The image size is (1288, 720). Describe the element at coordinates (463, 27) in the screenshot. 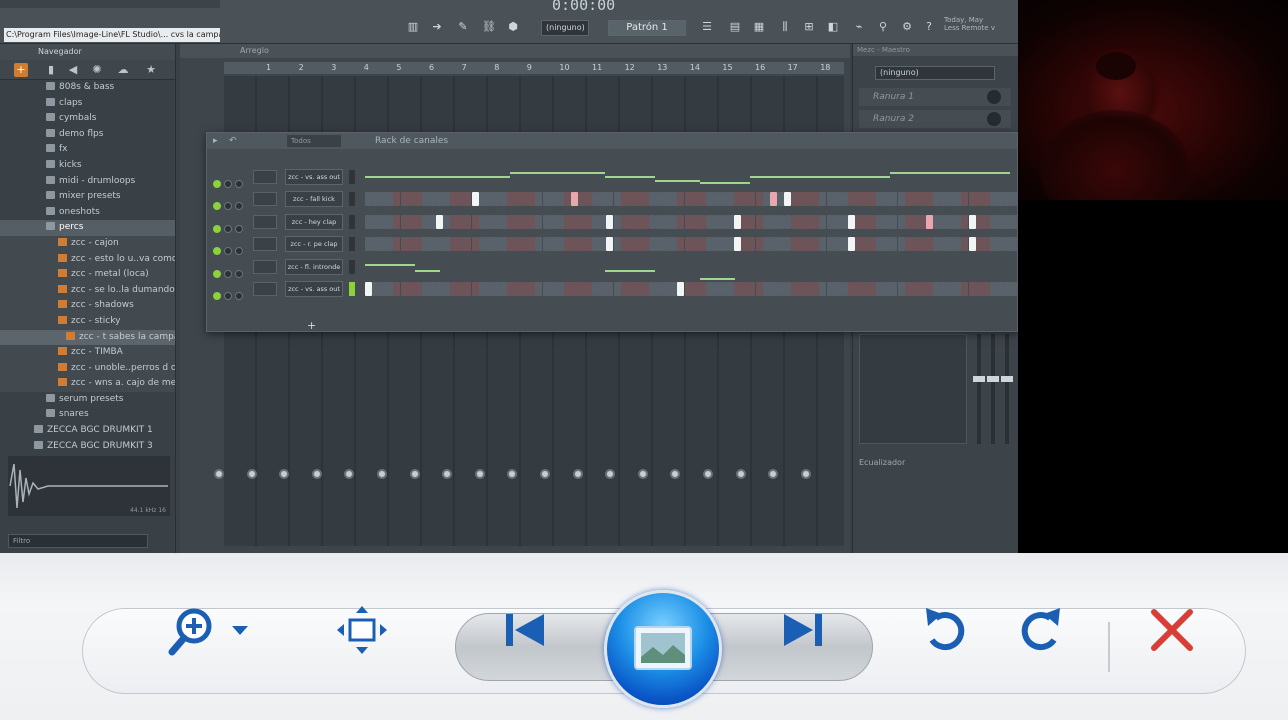

I see `pencil-icon: ✎` at that location.